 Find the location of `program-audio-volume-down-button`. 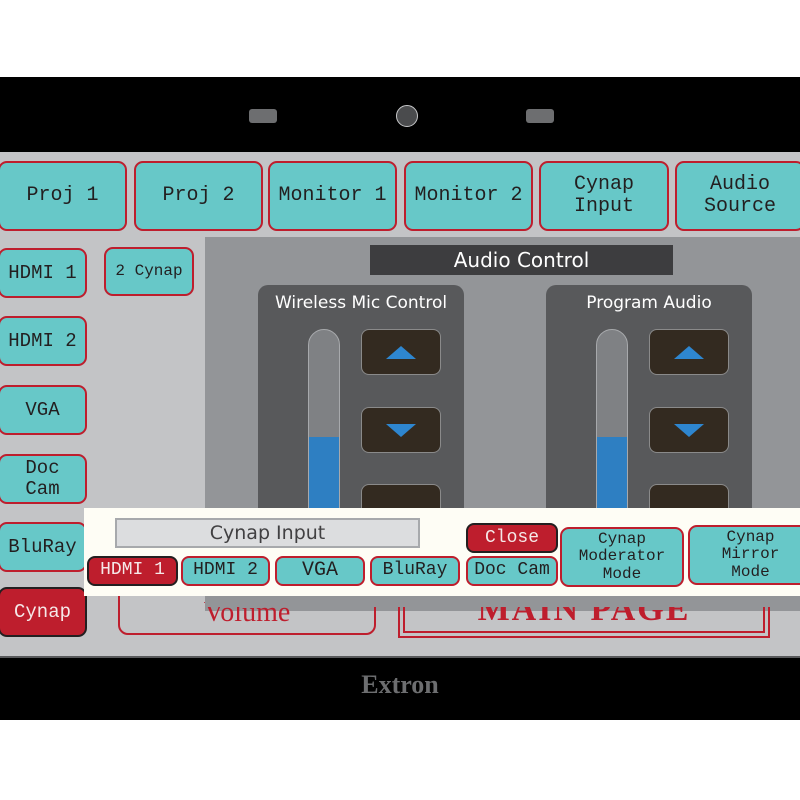

program-audio-volume-down-button is located at coordinates (689, 430).